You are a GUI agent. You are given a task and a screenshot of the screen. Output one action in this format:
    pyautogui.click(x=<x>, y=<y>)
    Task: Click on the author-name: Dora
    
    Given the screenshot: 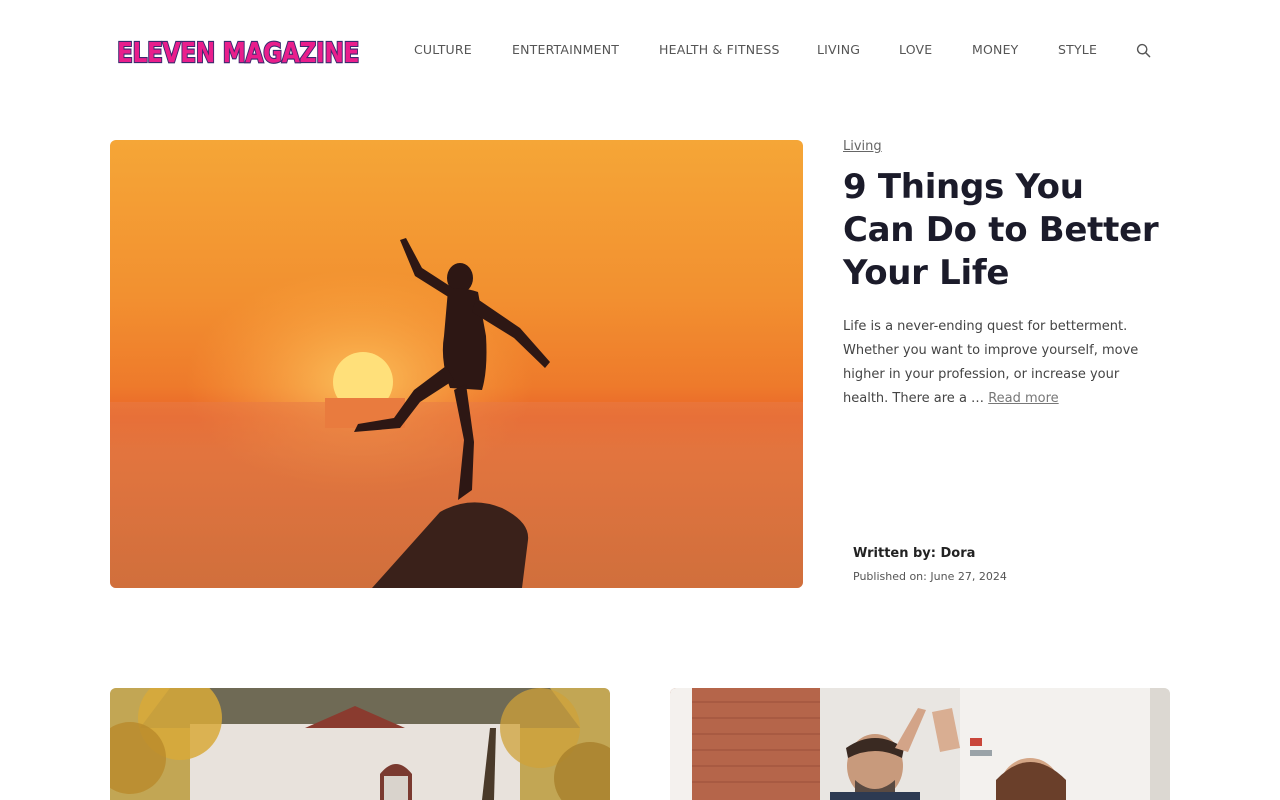 What is the action you would take?
    pyautogui.click(x=958, y=553)
    